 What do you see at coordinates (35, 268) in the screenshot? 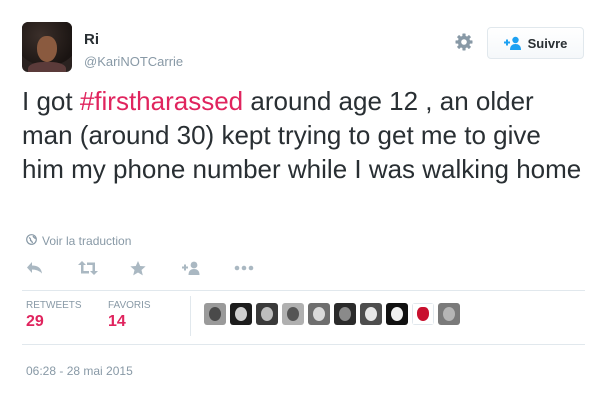
I see `reply-icon` at bounding box center [35, 268].